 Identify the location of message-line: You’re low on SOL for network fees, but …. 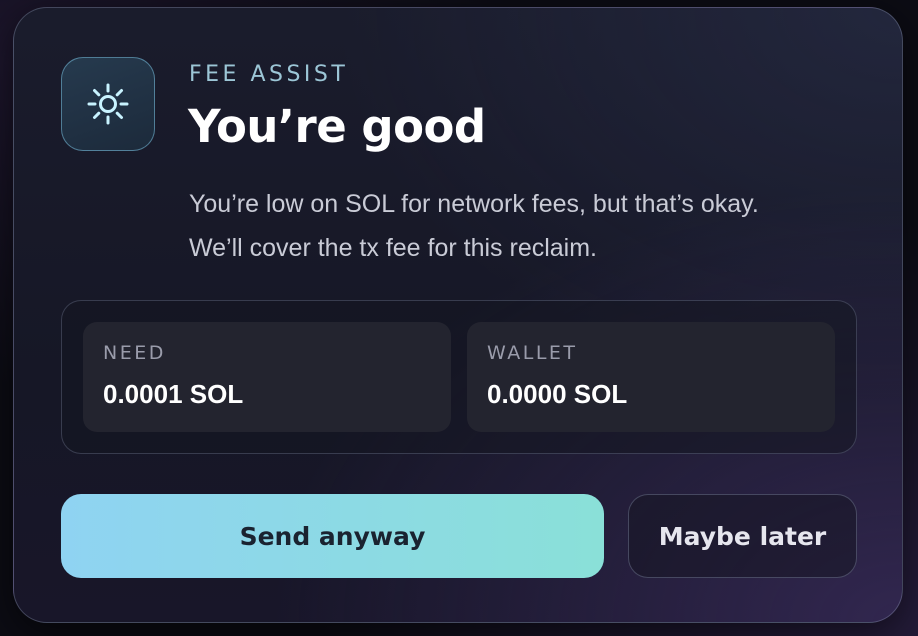
(474, 204).